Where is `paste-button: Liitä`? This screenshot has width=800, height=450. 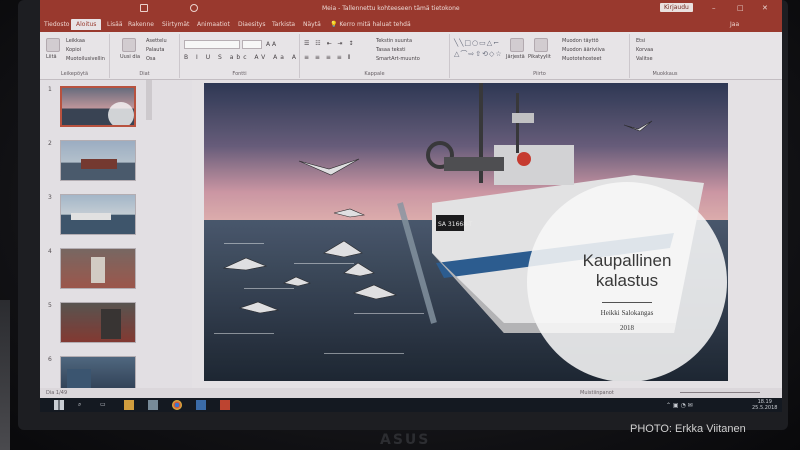 paste-button: Liitä is located at coordinates (51, 57).